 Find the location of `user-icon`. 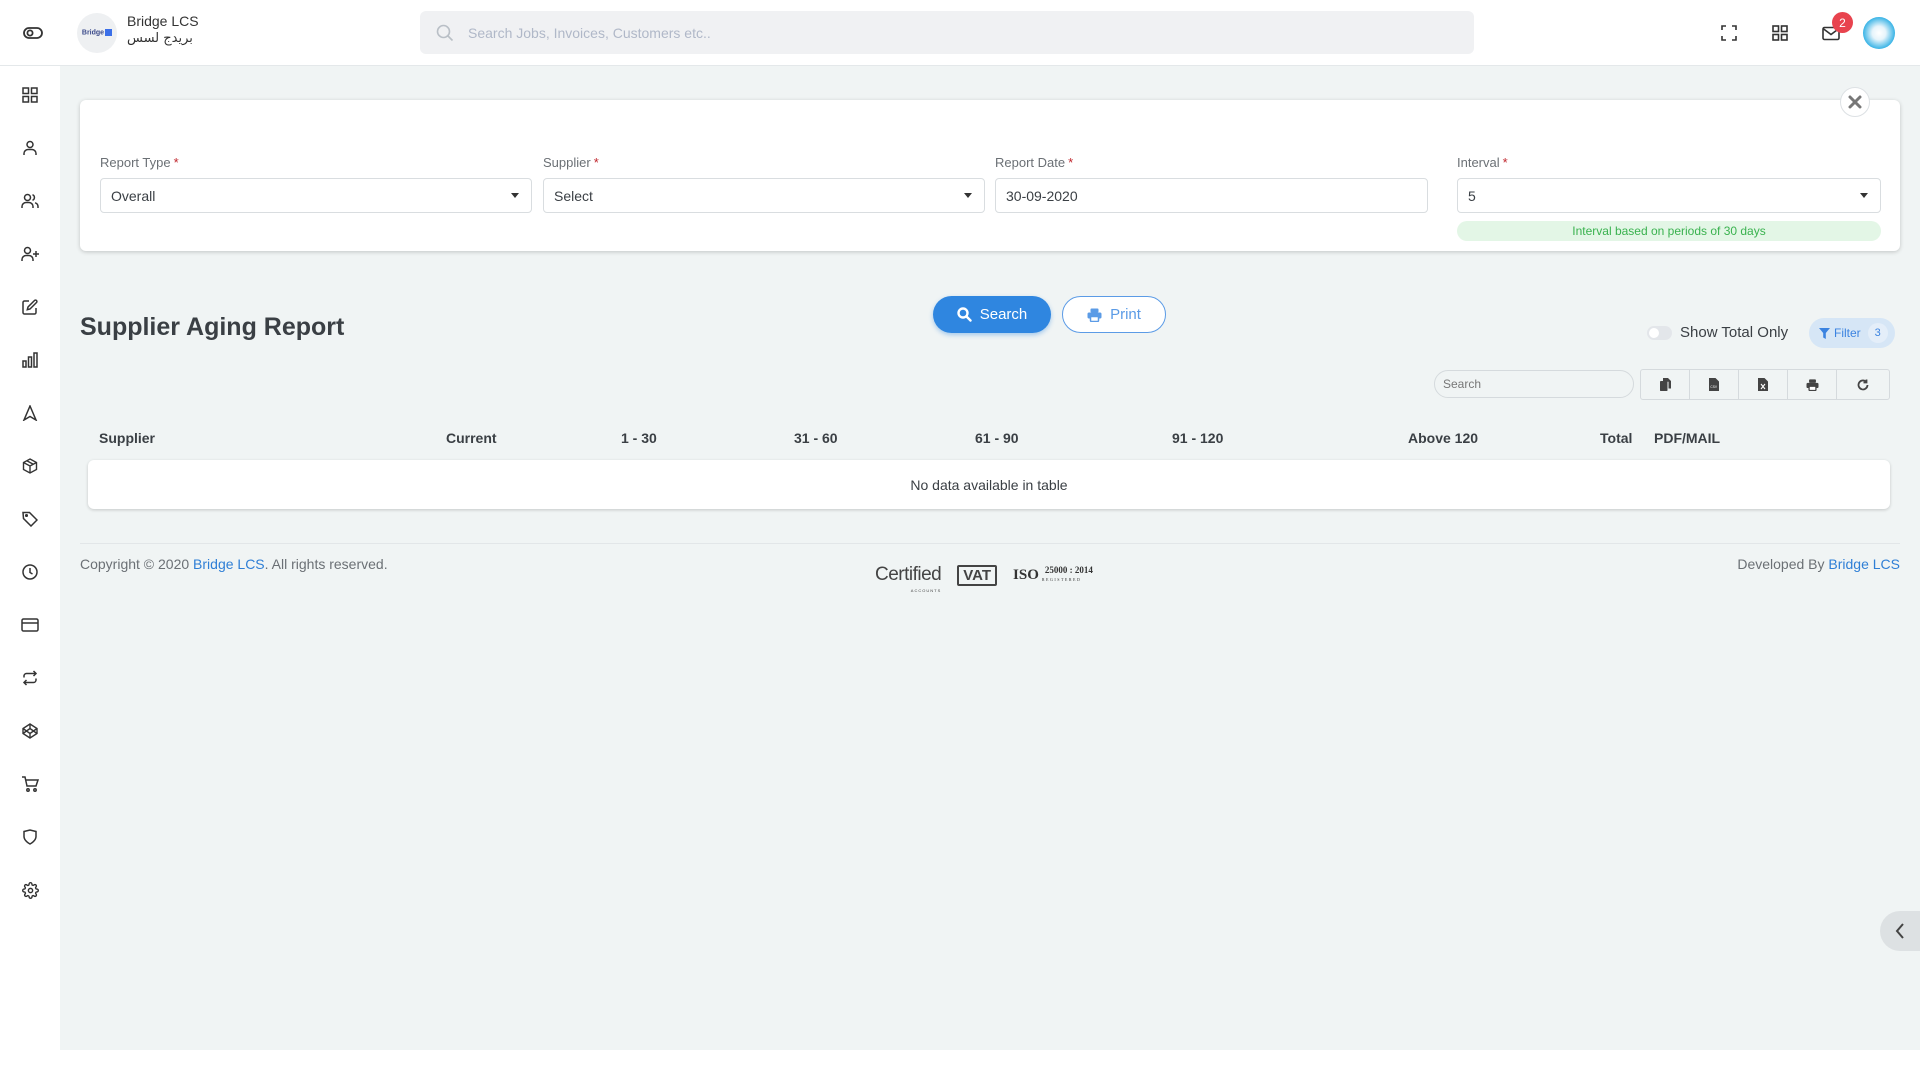

user-icon is located at coordinates (30, 148).